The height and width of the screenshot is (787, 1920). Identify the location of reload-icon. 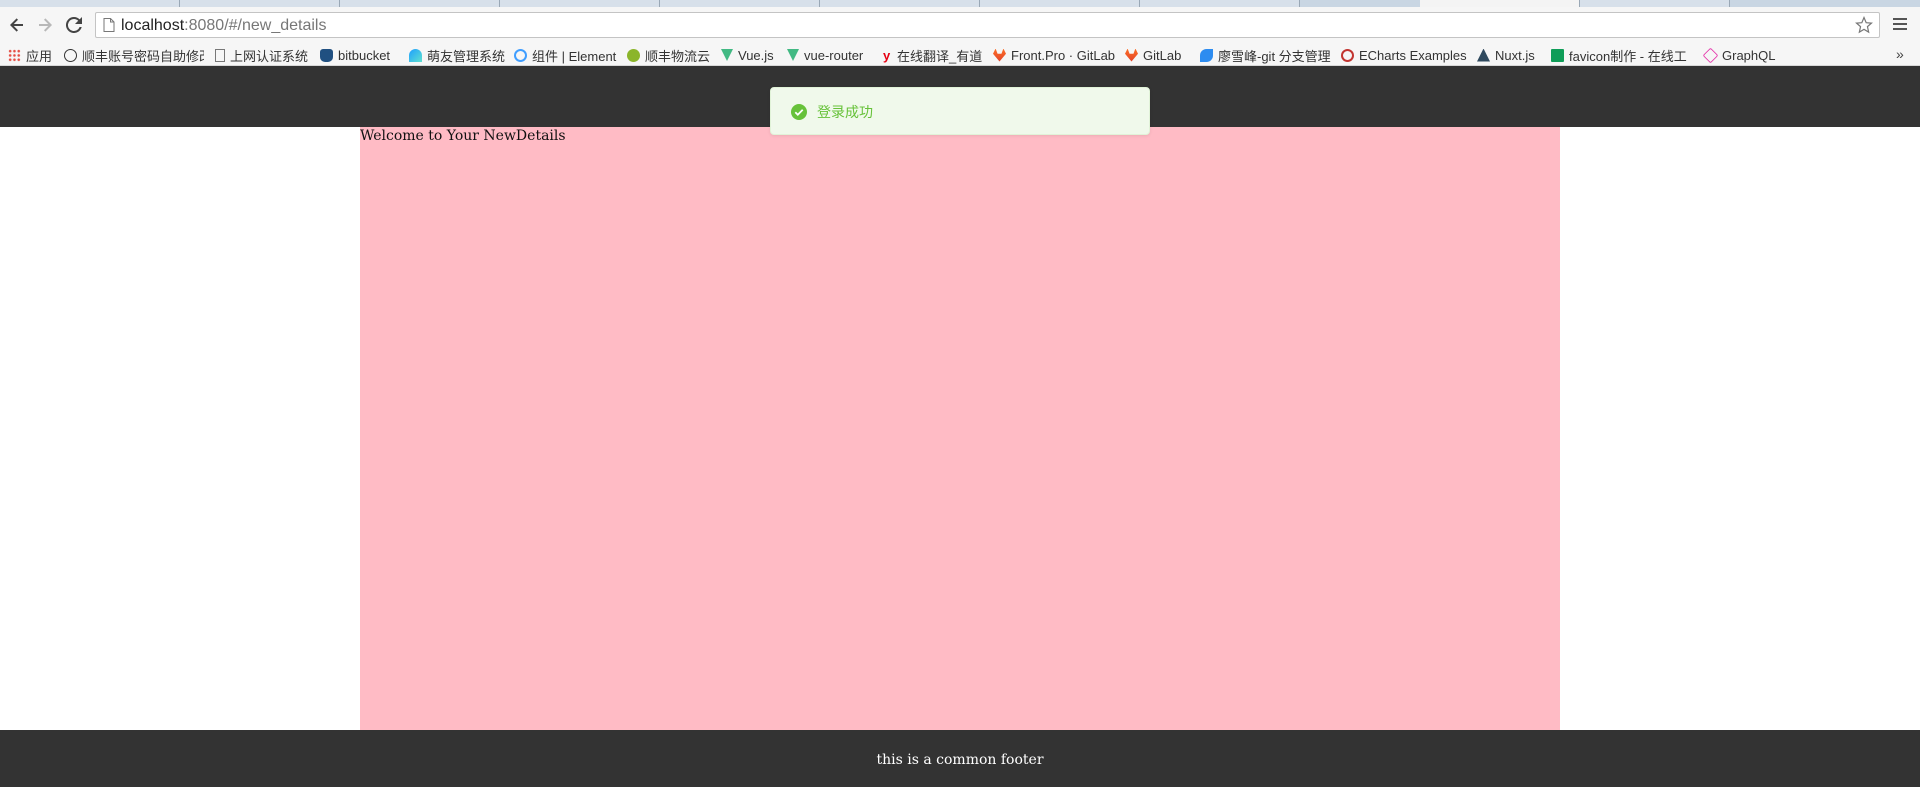
(74, 25).